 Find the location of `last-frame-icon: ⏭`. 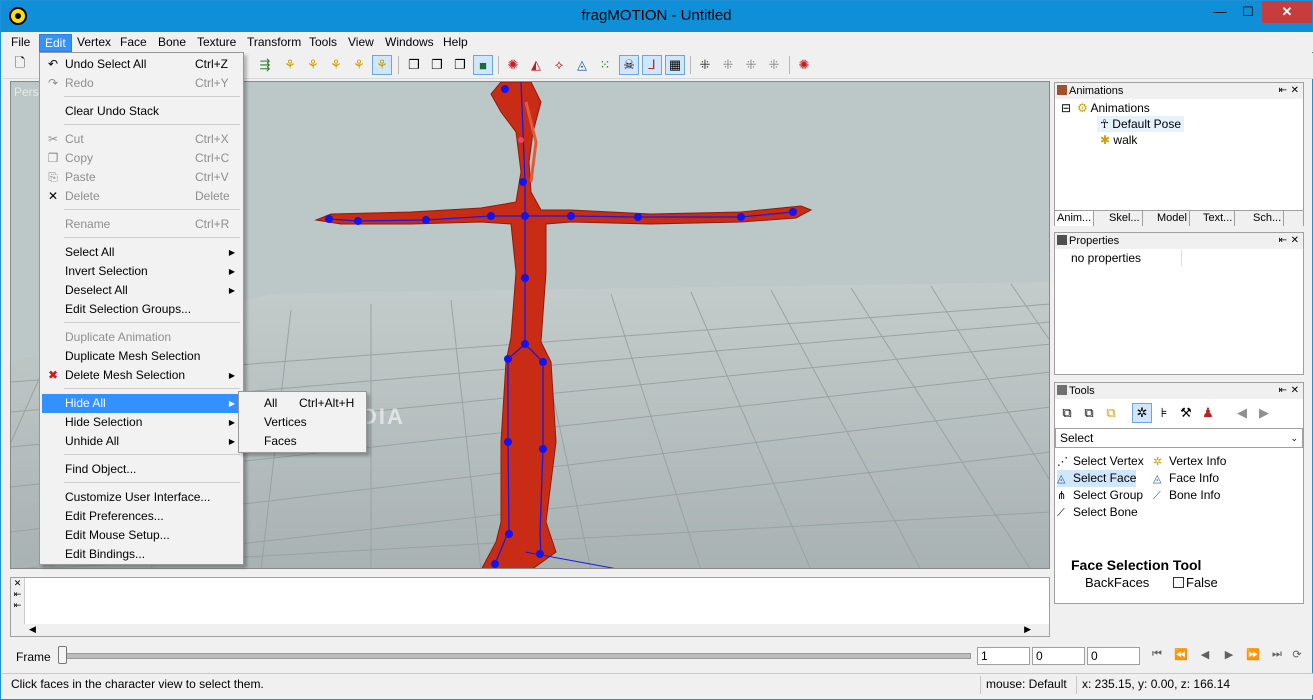

last-frame-icon: ⏭ is located at coordinates (1277, 656).